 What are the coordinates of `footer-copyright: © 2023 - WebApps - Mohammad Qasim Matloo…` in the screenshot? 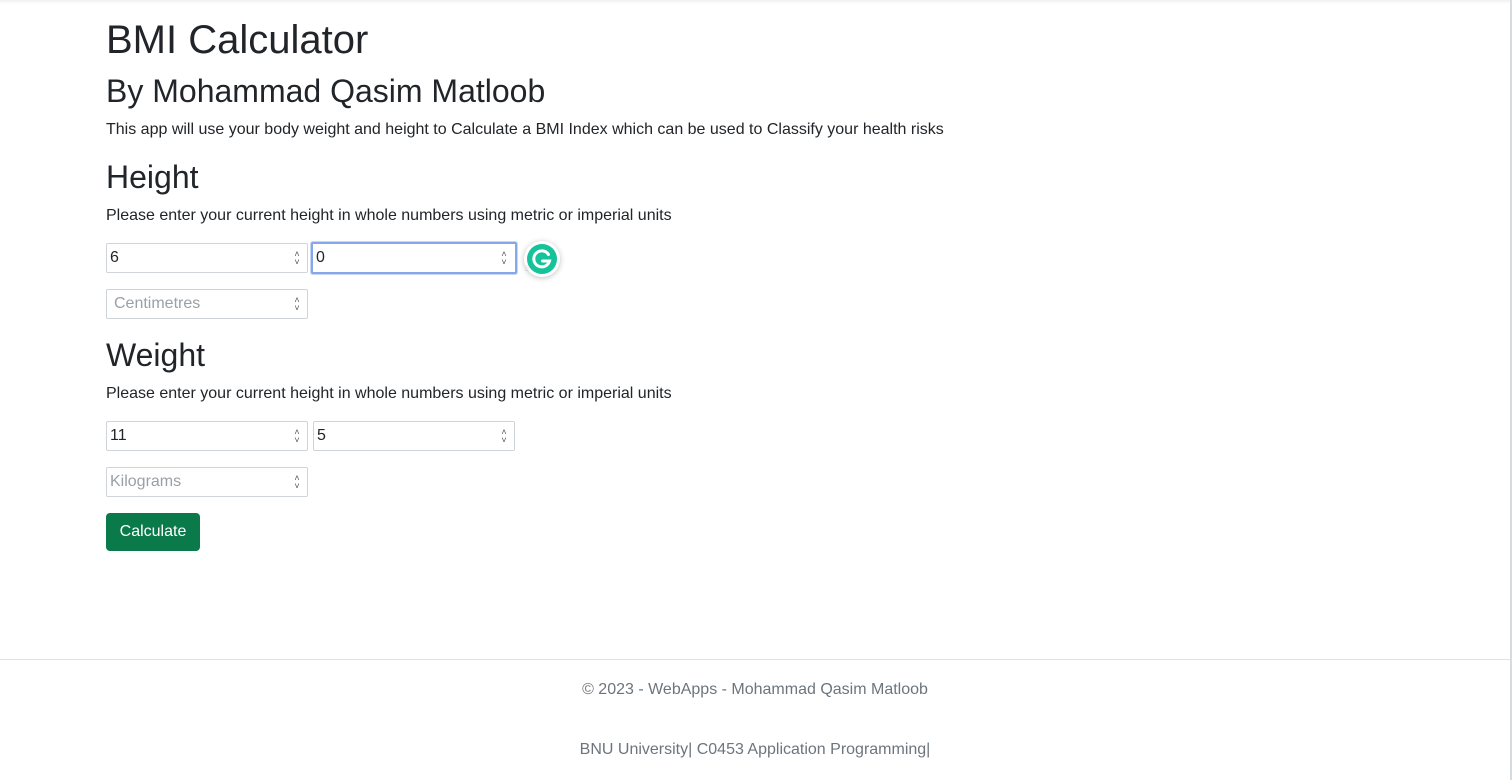 It's located at (755, 689).